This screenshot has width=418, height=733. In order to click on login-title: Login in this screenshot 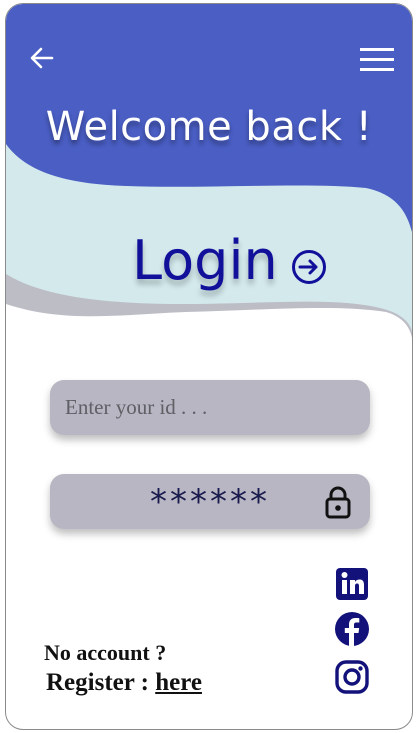, I will do `click(205, 260)`.